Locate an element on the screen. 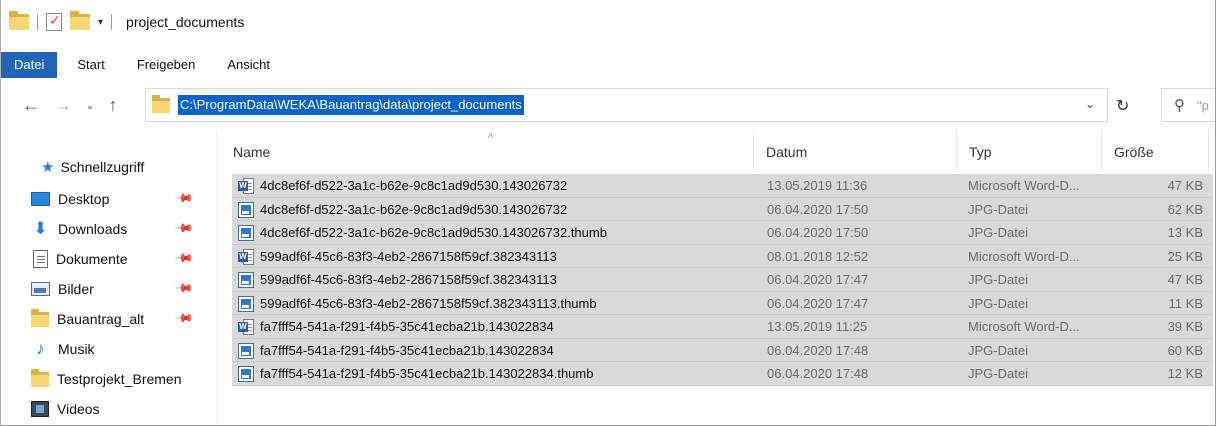  nav-quick-access-label: Schnellzugriff is located at coordinates (102, 167).